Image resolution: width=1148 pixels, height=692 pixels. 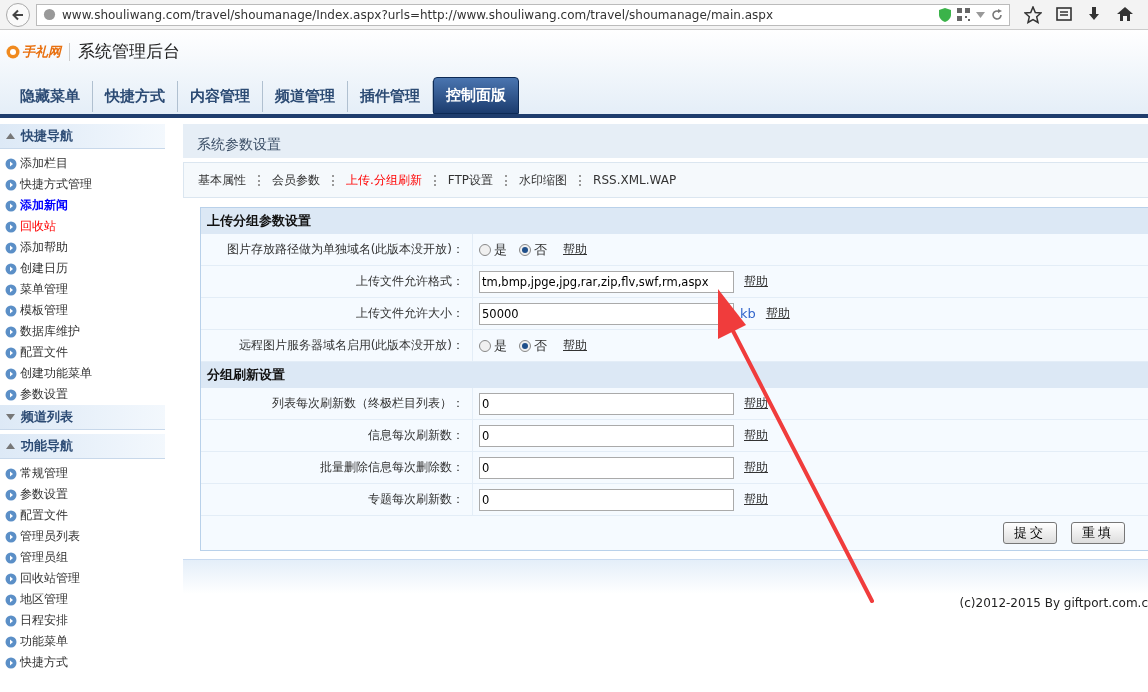 I want to click on sidebar-item: 功能菜单, so click(x=44, y=641).